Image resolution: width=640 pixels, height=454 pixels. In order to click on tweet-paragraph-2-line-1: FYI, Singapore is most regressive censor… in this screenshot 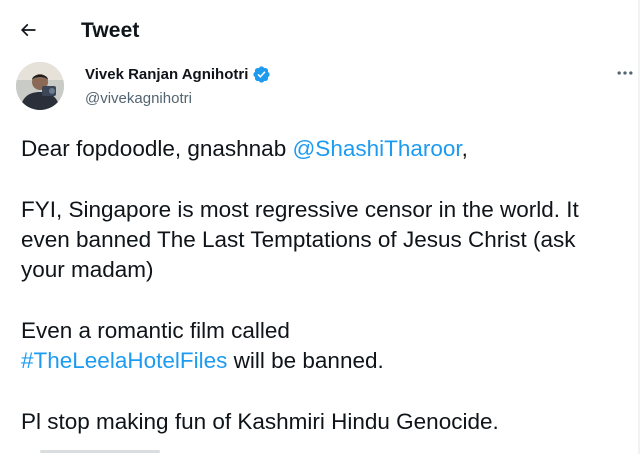, I will do `click(300, 209)`.